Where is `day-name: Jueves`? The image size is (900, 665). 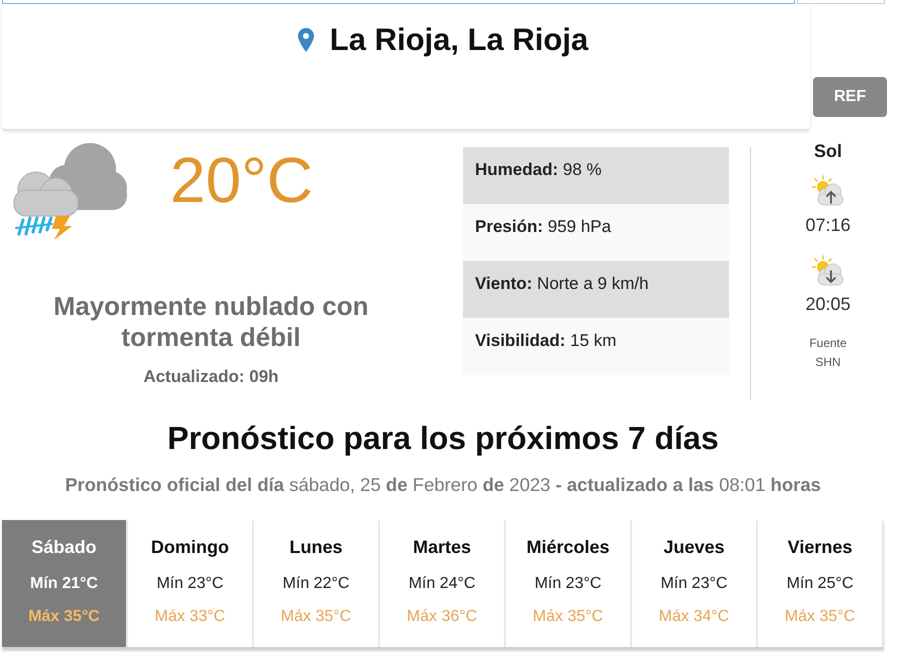 day-name: Jueves is located at coordinates (694, 547).